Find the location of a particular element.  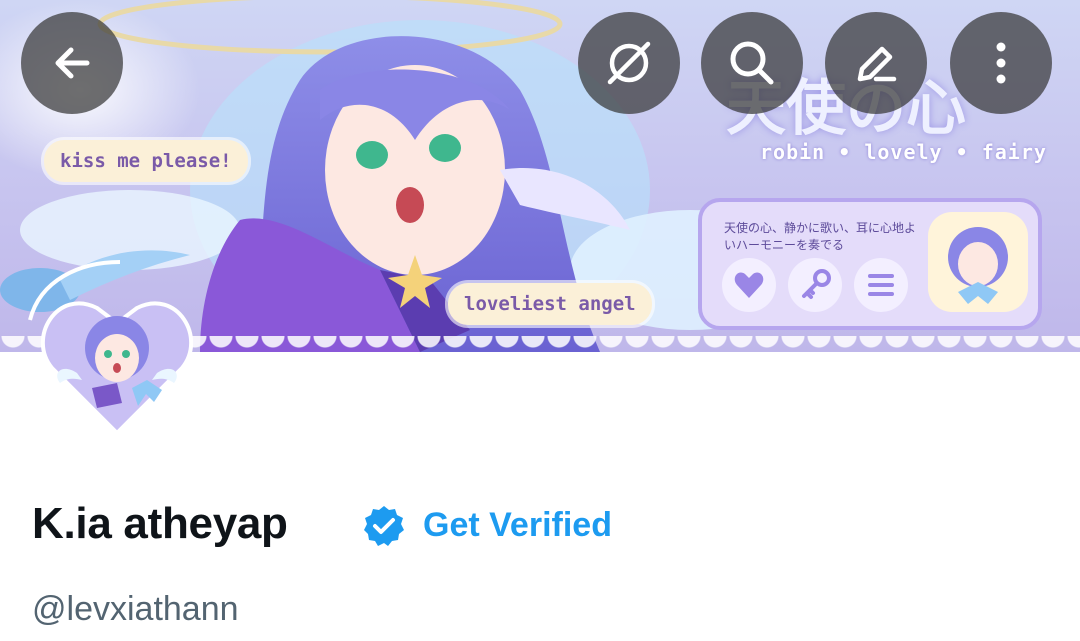

verified-badge-icon is located at coordinates (384, 526).